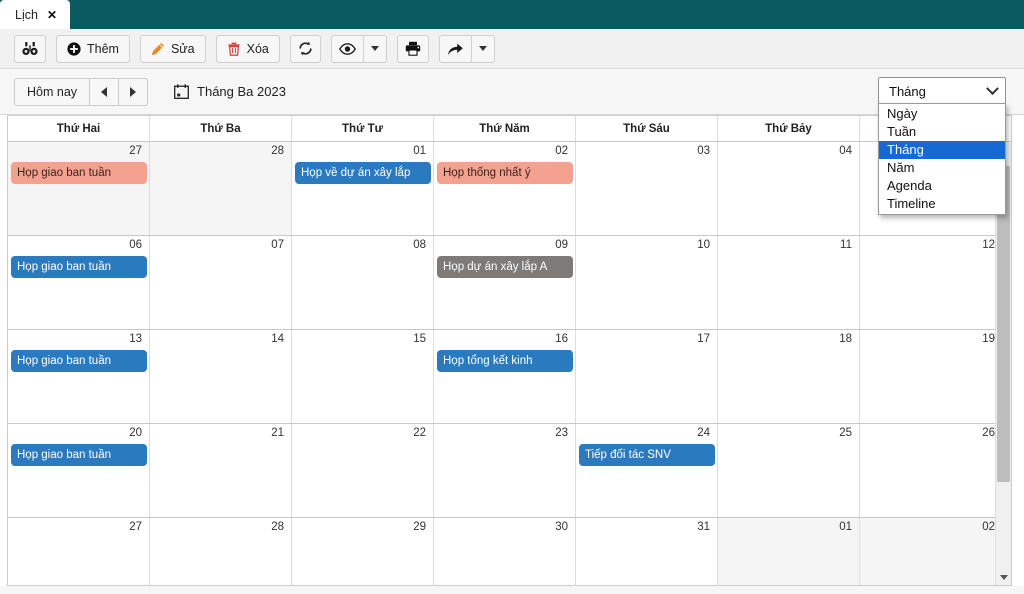 Image resolution: width=1024 pixels, height=594 pixels. What do you see at coordinates (505, 267) in the screenshot?
I see `calendar-event: Họp dự án xây lắp A` at bounding box center [505, 267].